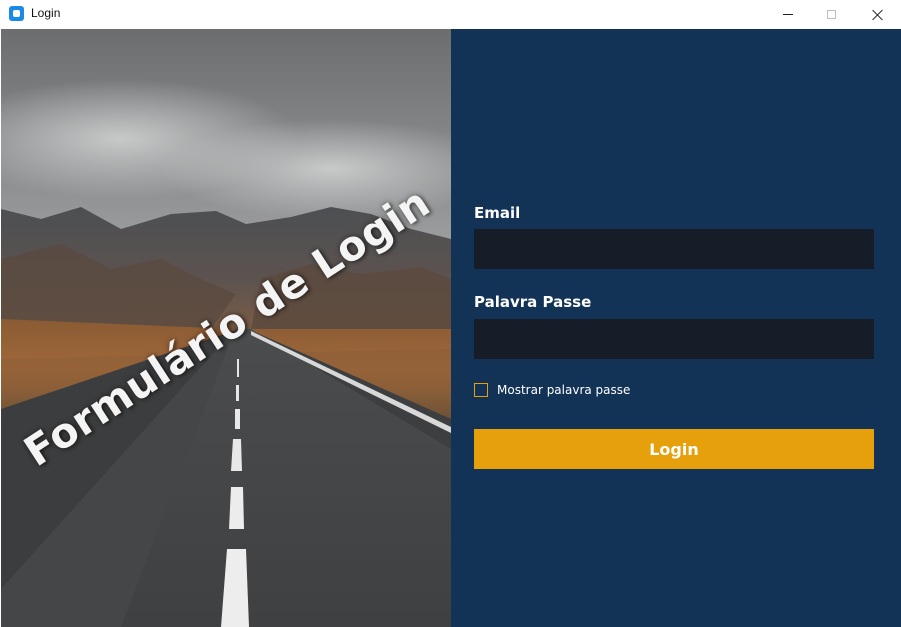 The height and width of the screenshot is (627, 901). I want to click on minimize-button, so click(788, 14).